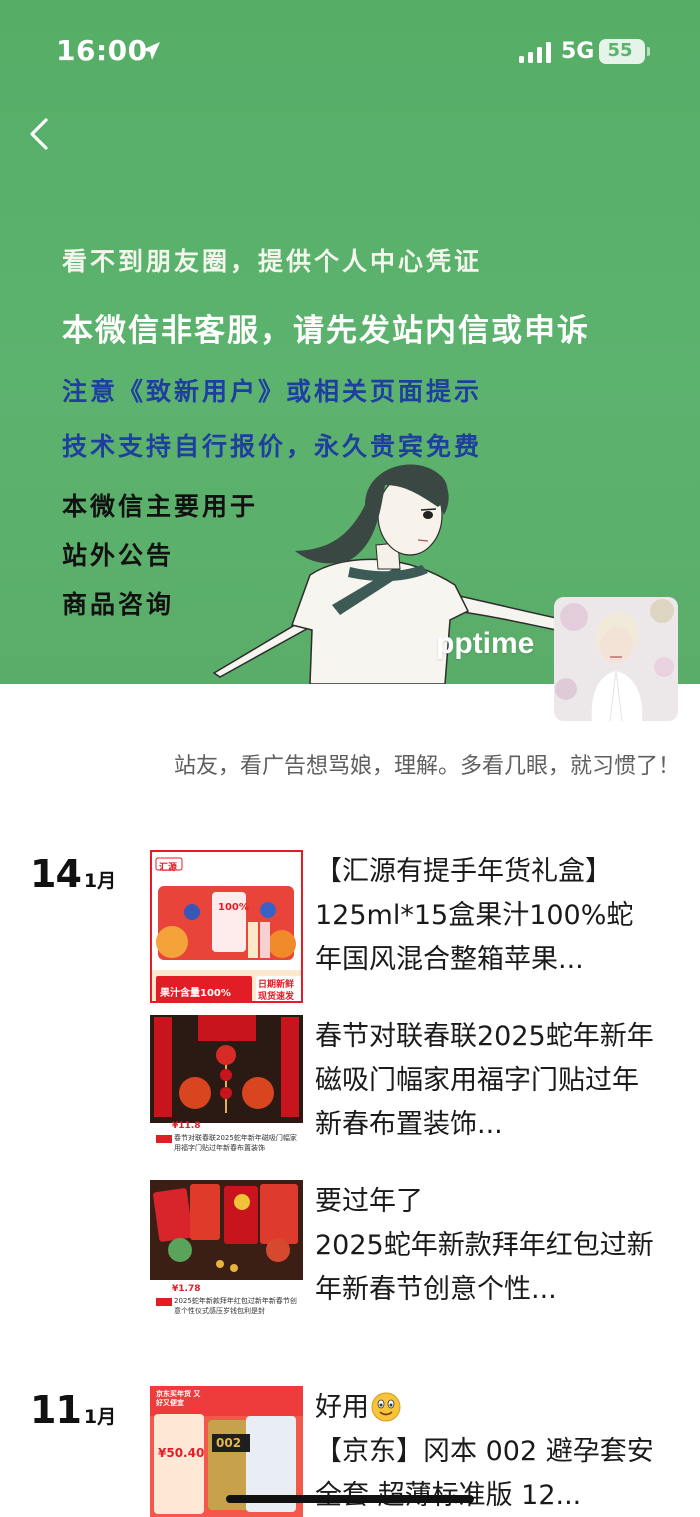 The image size is (700, 1517). I want to click on location-arrow-icon, so click(151, 51).